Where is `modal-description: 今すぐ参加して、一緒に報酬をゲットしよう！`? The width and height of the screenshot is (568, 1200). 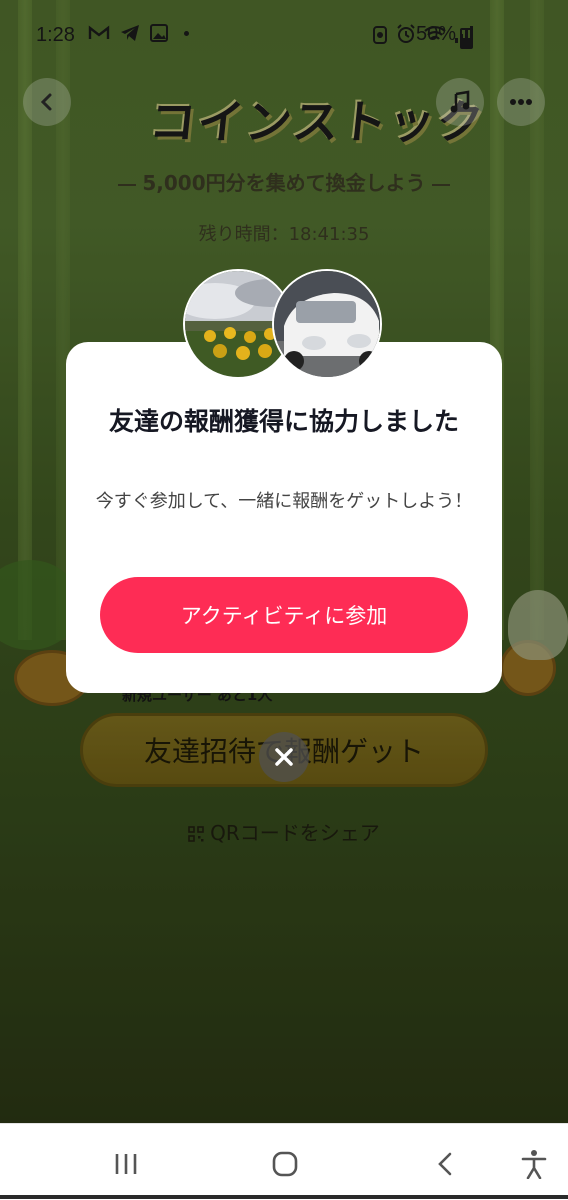 modal-description: 今すぐ参加して、一緒に報酬をゲットしよう！ is located at coordinates (284, 501).